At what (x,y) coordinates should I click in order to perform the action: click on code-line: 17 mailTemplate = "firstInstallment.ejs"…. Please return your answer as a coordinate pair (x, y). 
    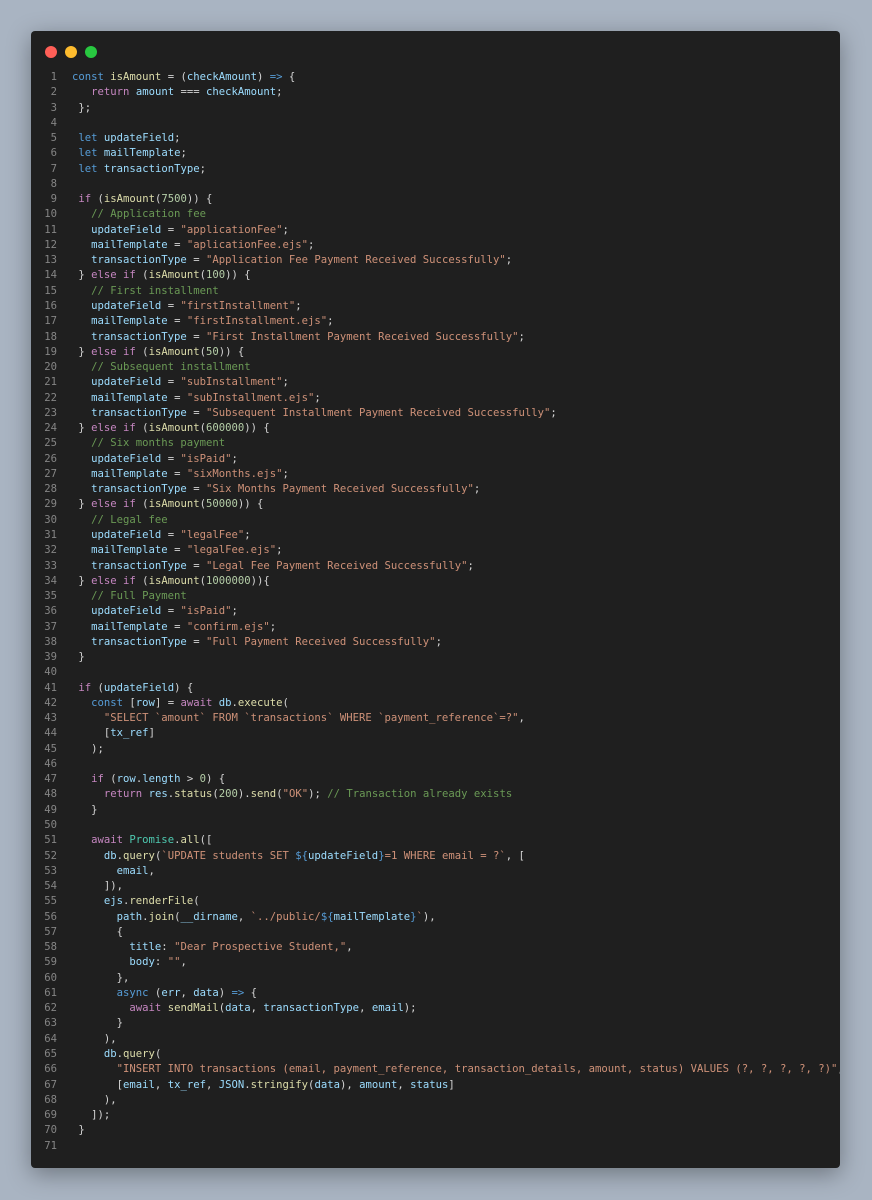
    Looking at the image, I should click on (435, 321).